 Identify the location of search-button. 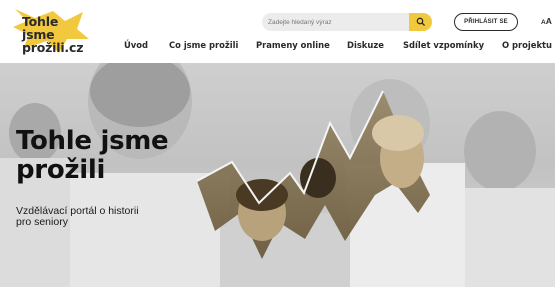
(420, 22).